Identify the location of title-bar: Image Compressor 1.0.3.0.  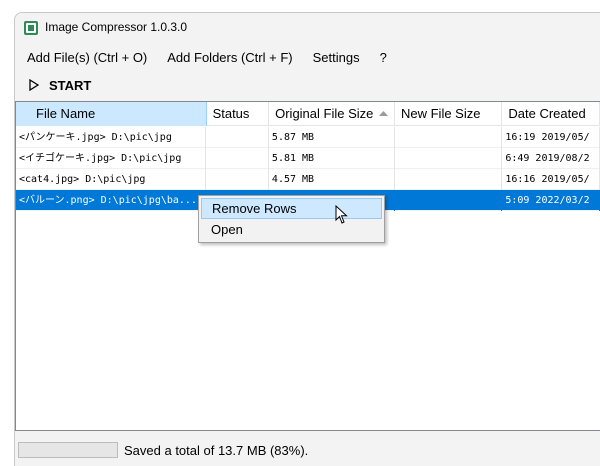
(307, 28).